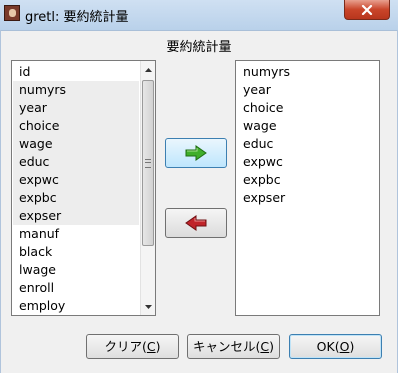 The image size is (398, 373). I want to click on cancel-button: キャンセル(C), so click(233, 346).